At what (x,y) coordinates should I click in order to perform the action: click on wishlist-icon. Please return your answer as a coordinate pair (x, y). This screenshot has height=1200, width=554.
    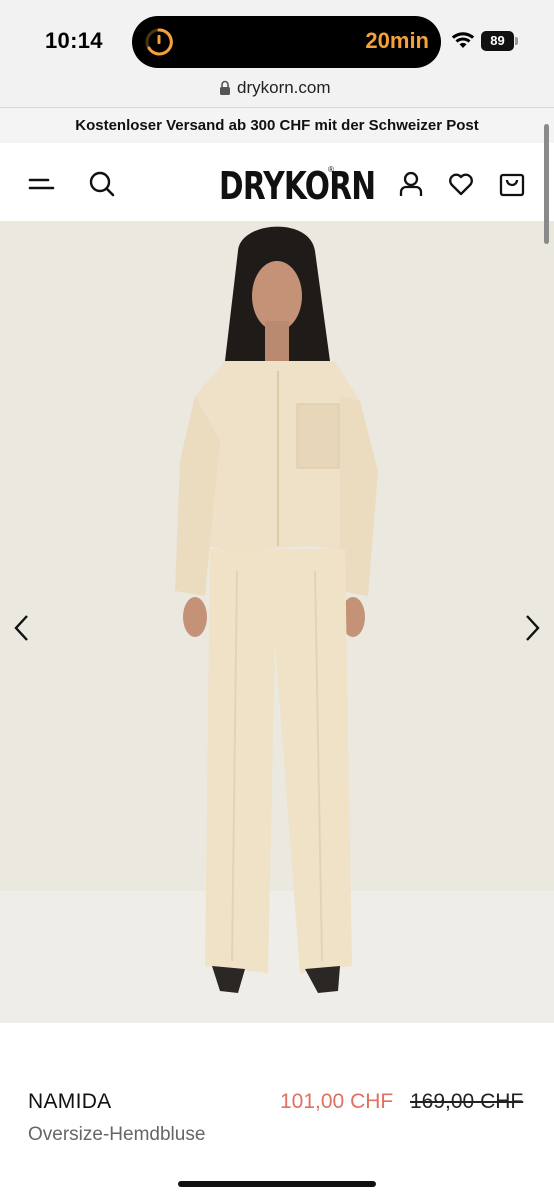
    Looking at the image, I should click on (461, 184).